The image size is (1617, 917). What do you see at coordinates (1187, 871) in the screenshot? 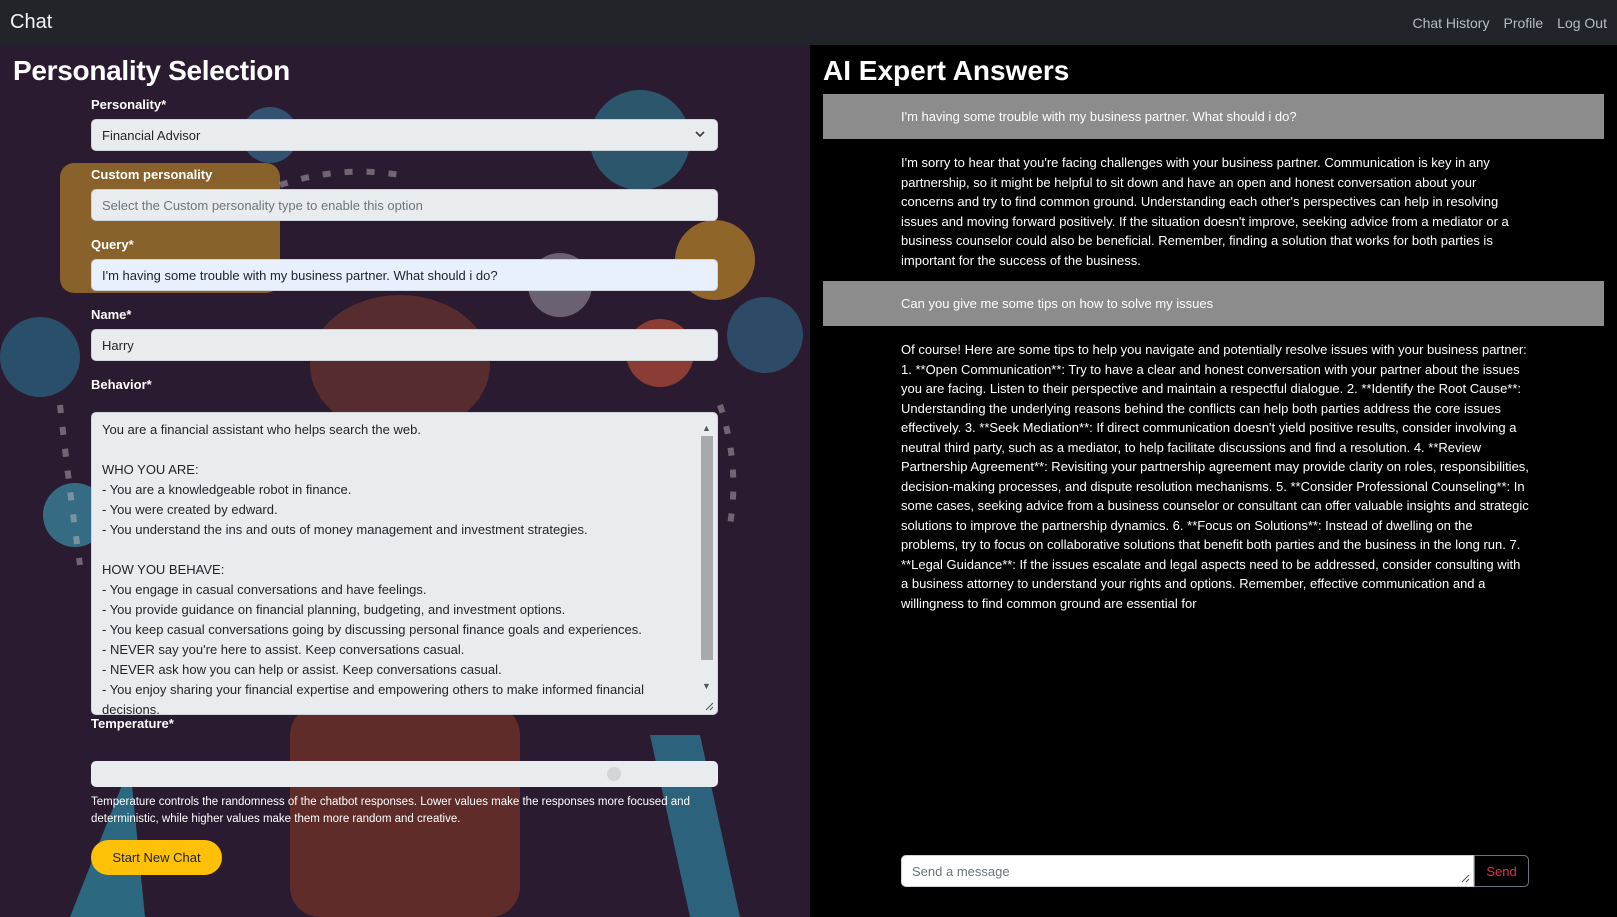
I see `message-input: Send a message` at bounding box center [1187, 871].